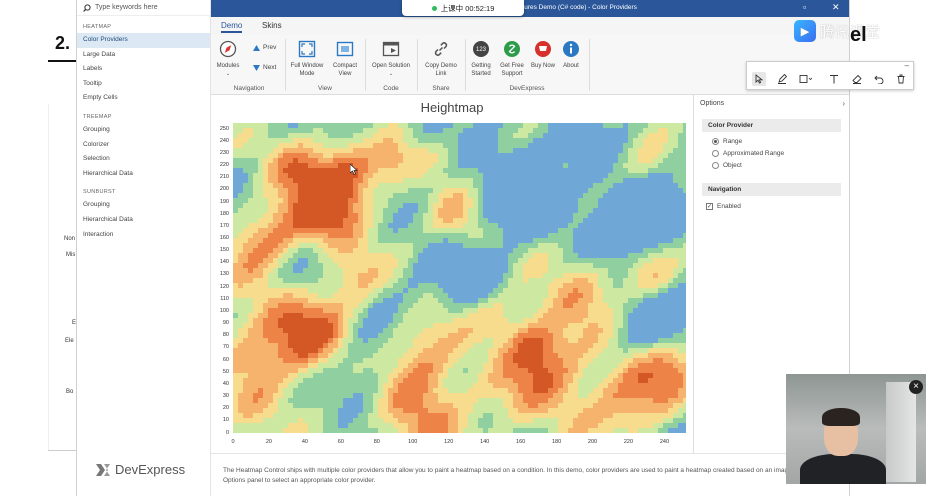  Describe the element at coordinates (143, 145) in the screenshot. I see `sidebar-item: Colorizer` at that location.